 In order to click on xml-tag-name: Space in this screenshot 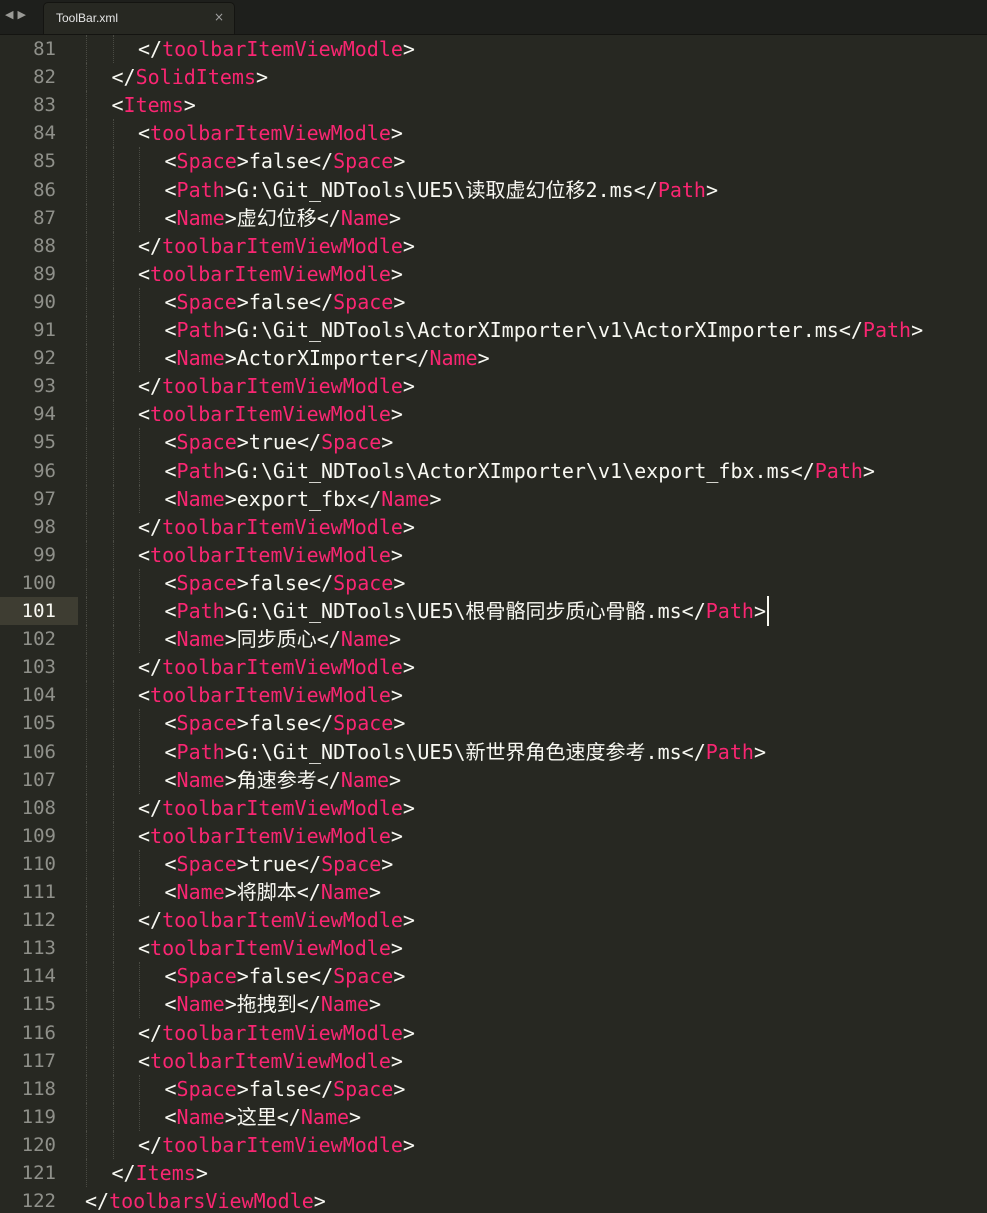, I will do `click(351, 442)`.